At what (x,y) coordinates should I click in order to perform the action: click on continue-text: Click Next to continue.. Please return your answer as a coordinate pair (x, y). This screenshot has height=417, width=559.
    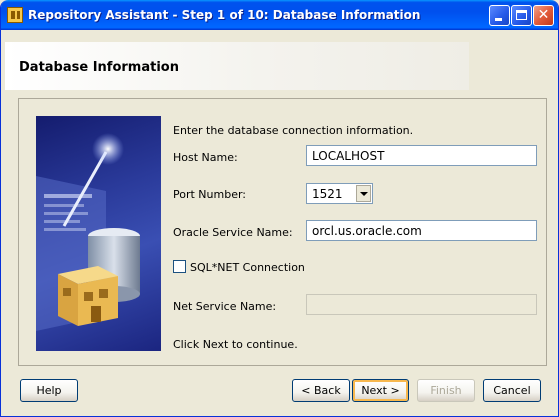
    Looking at the image, I should click on (235, 344).